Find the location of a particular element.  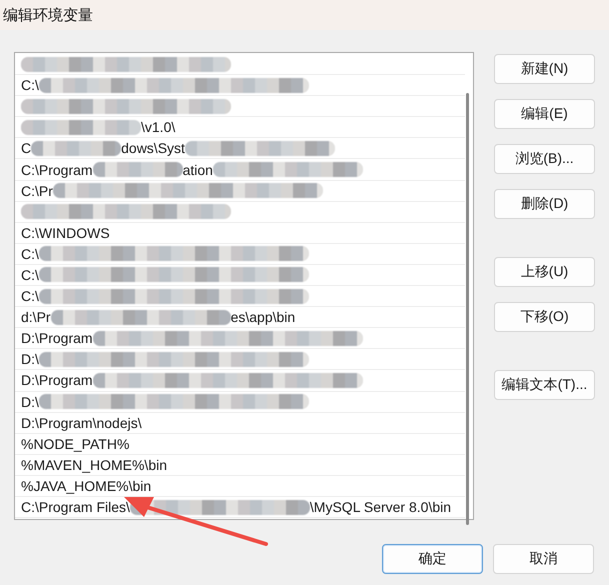

path-text: ation is located at coordinates (197, 170).